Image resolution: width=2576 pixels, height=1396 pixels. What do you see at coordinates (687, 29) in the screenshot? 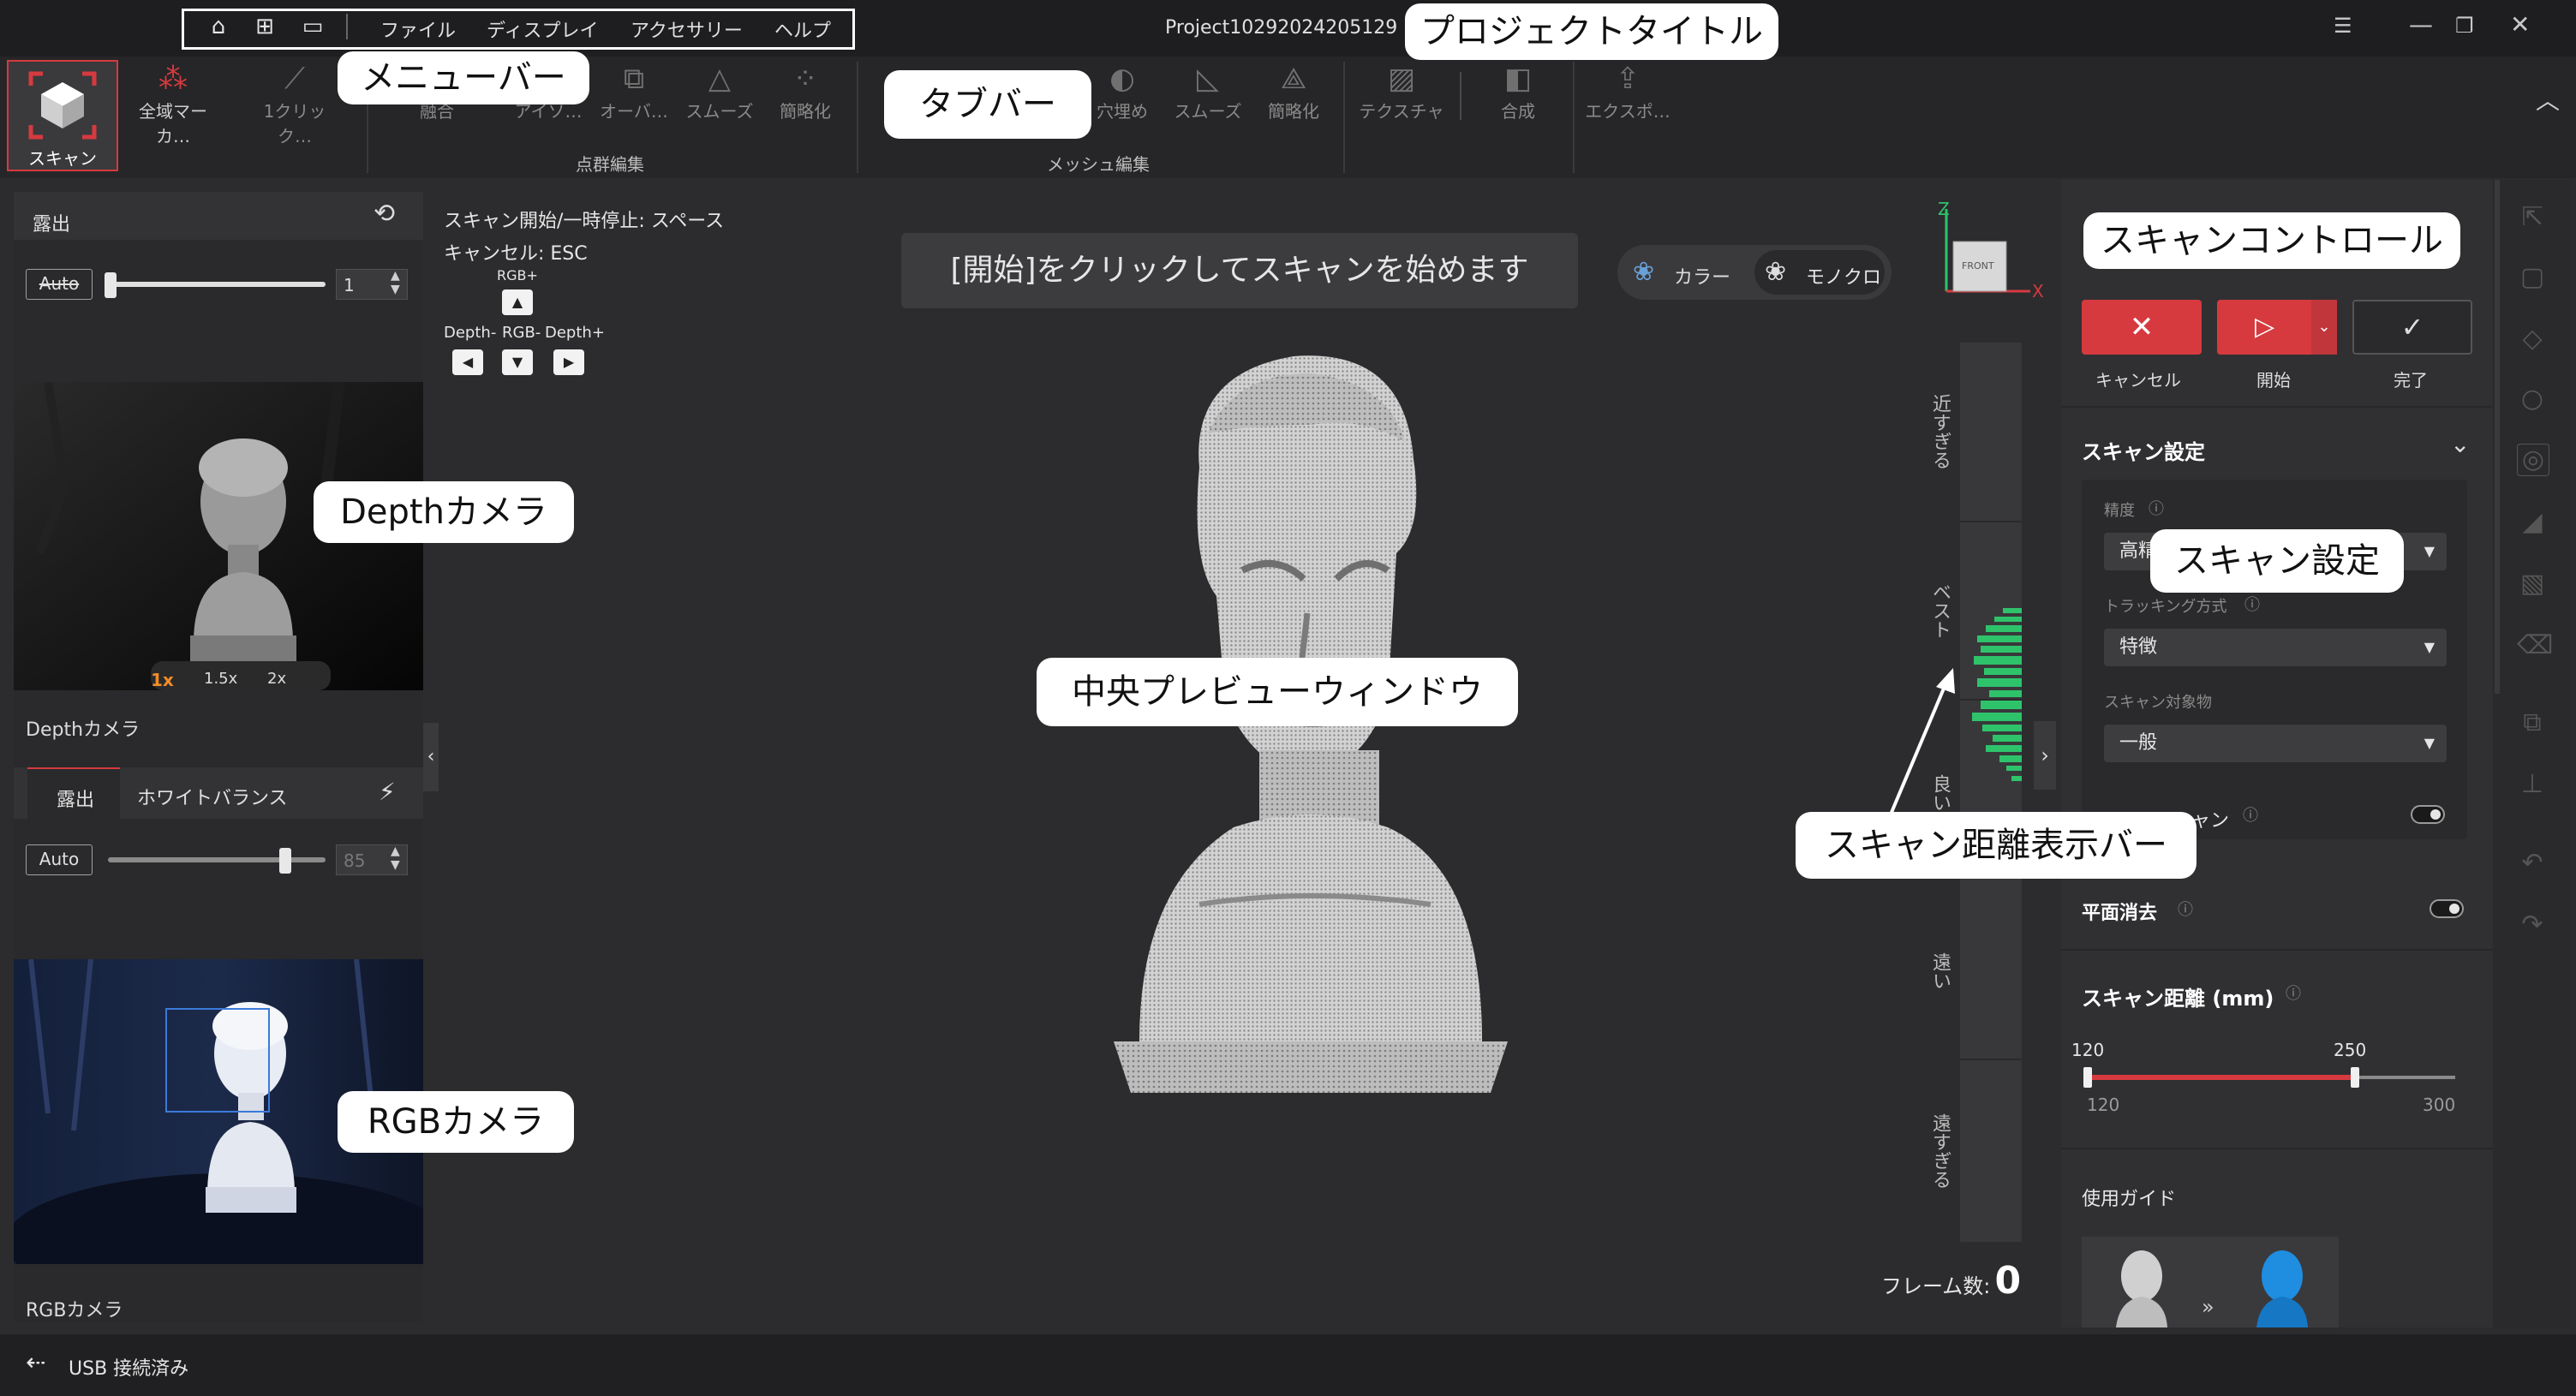
I see `menu-accessory: アクセサリー` at bounding box center [687, 29].